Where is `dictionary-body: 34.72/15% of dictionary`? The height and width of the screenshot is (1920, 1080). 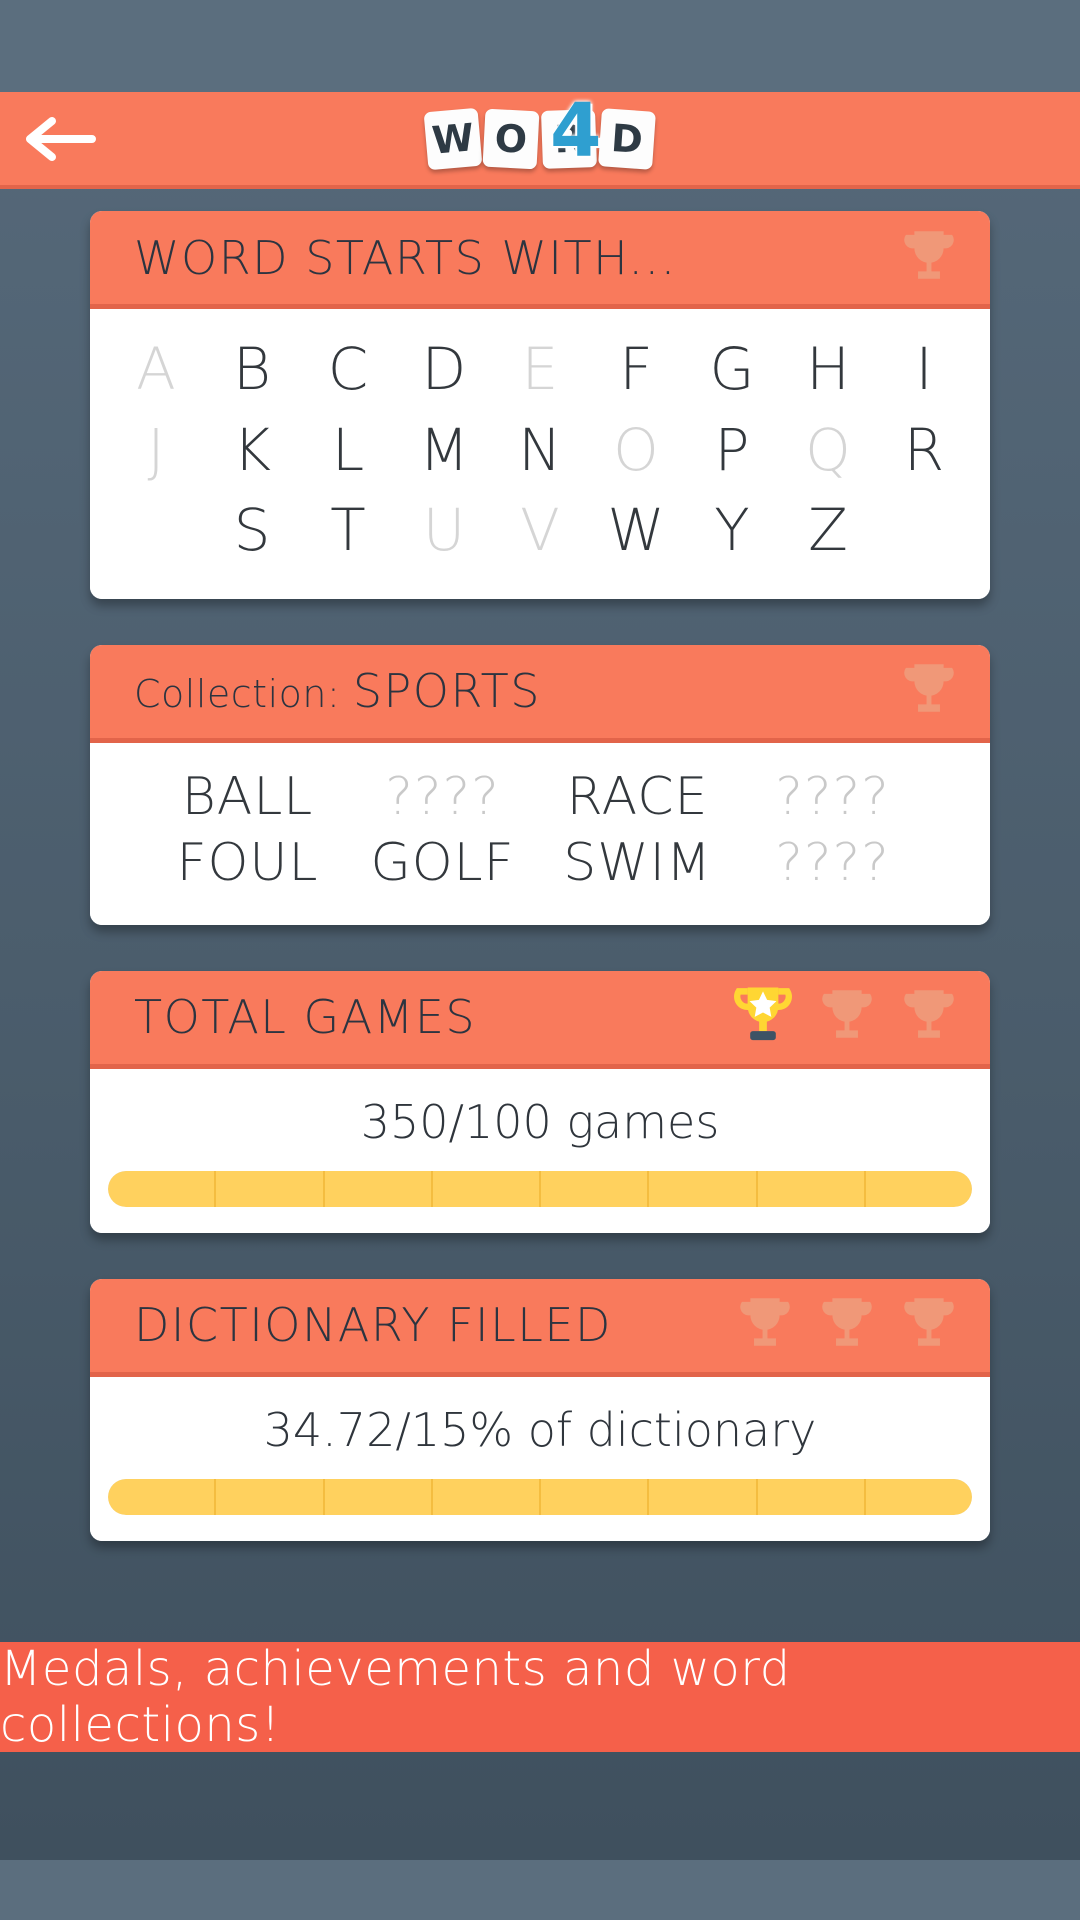
dictionary-body: 34.72/15% of dictionary is located at coordinates (540, 1458).